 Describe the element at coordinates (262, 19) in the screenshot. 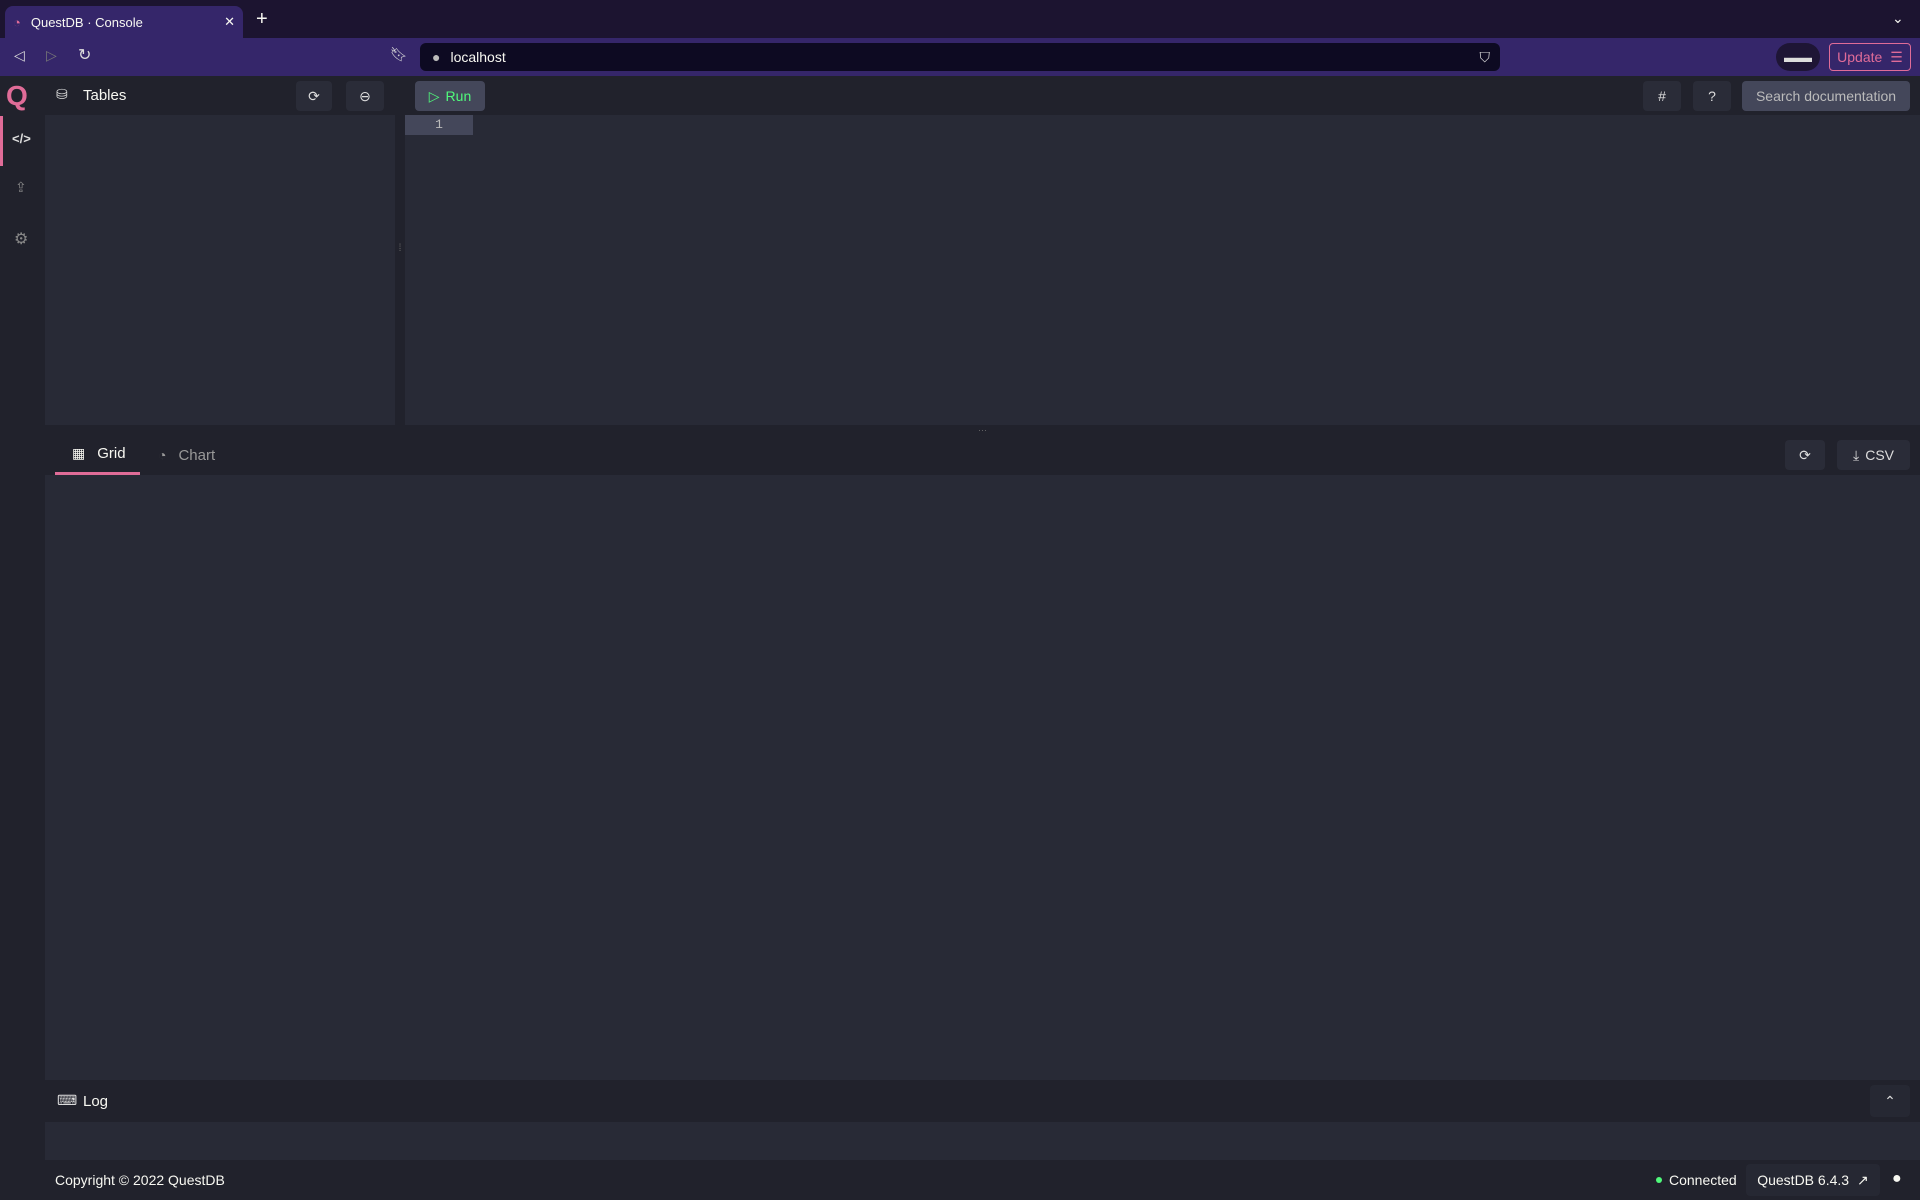

I see `new-tab-button: +` at that location.